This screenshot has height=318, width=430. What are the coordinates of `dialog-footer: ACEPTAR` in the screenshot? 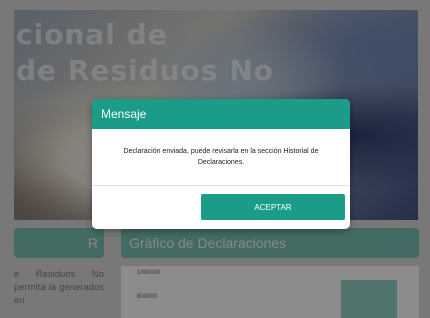 It's located at (221, 207).